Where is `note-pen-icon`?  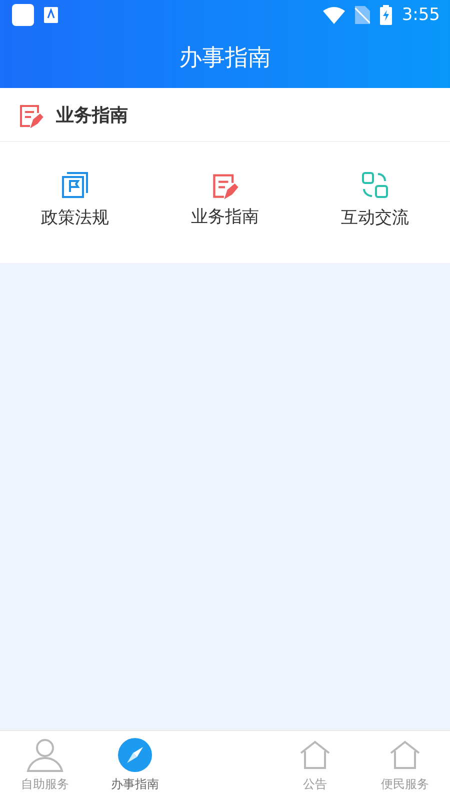 note-pen-icon is located at coordinates (225, 185).